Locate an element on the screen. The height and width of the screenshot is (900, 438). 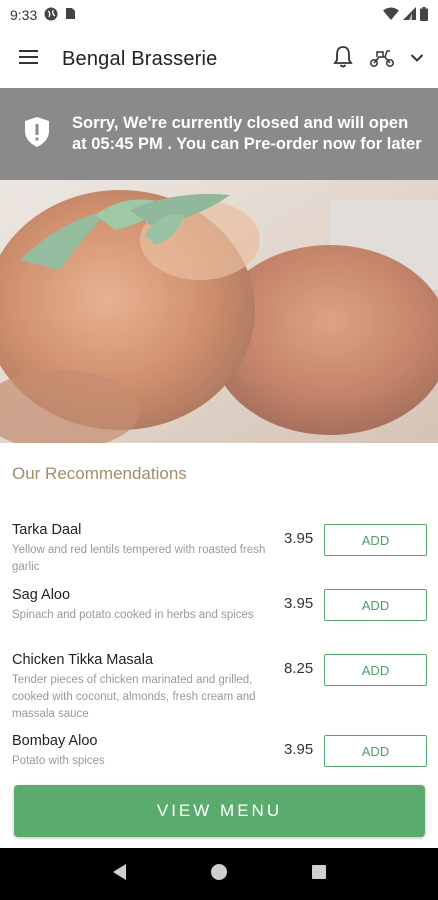
chevron-down-icon is located at coordinates (417, 59).